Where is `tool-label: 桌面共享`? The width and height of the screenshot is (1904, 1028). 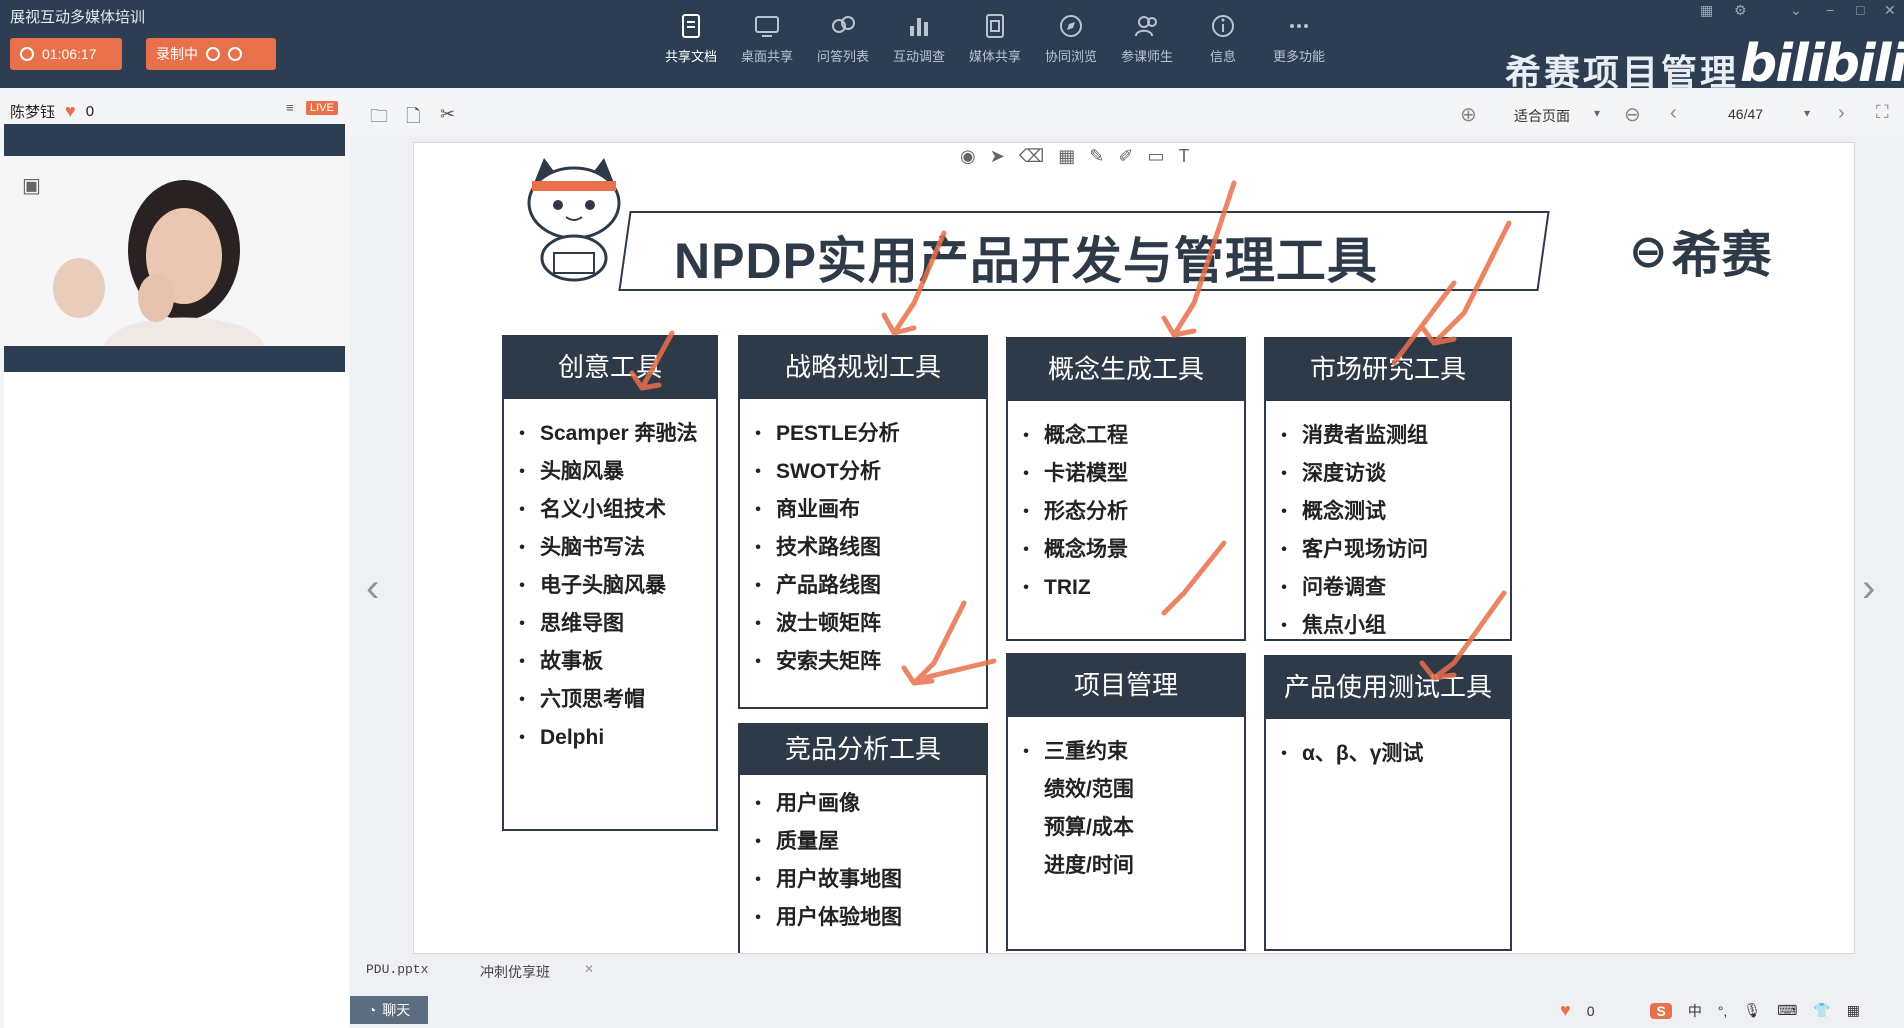 tool-label: 桌面共享 is located at coordinates (766, 56).